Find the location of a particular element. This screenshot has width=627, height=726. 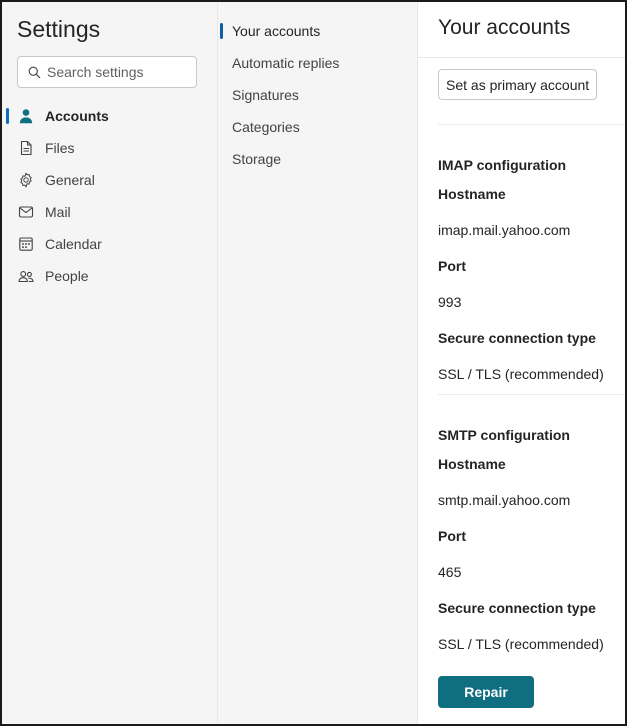

page-title: Your accounts is located at coordinates (504, 27).